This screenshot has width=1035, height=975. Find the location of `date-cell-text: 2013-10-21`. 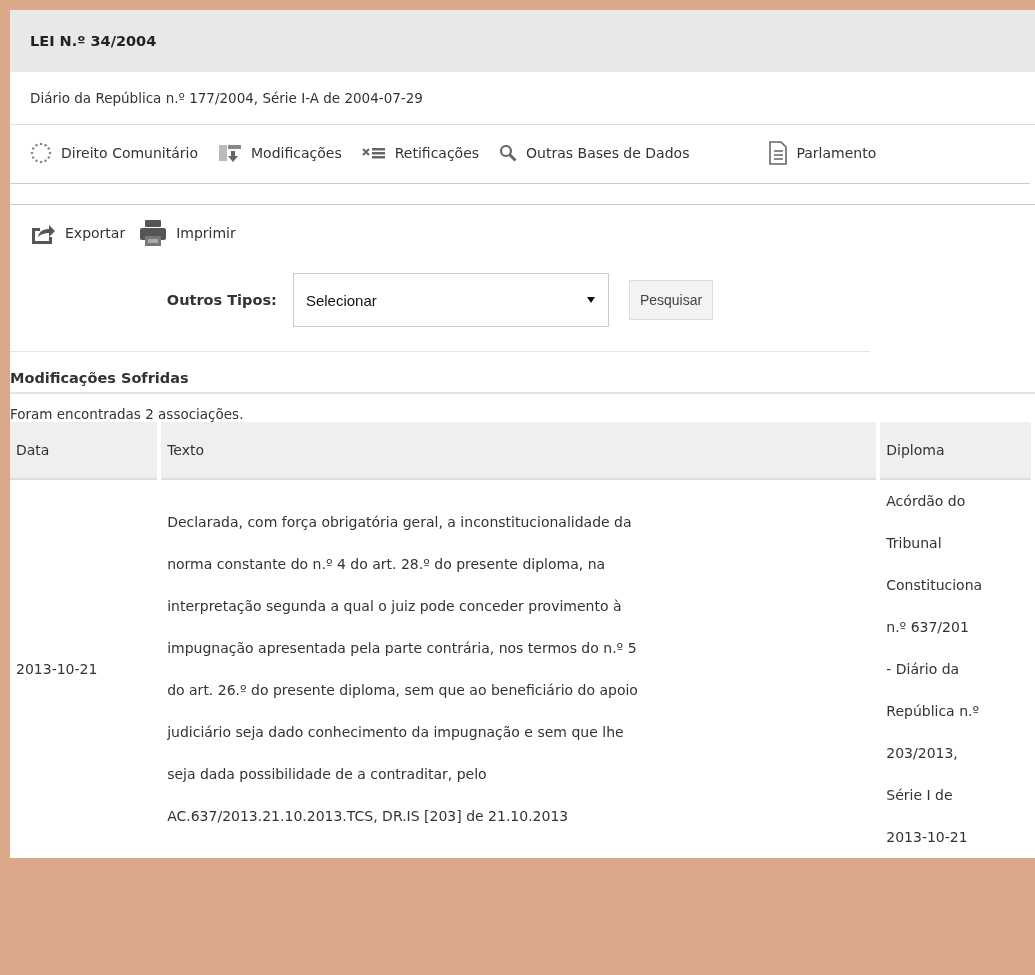

date-cell-text: 2013-10-21 is located at coordinates (57, 669).